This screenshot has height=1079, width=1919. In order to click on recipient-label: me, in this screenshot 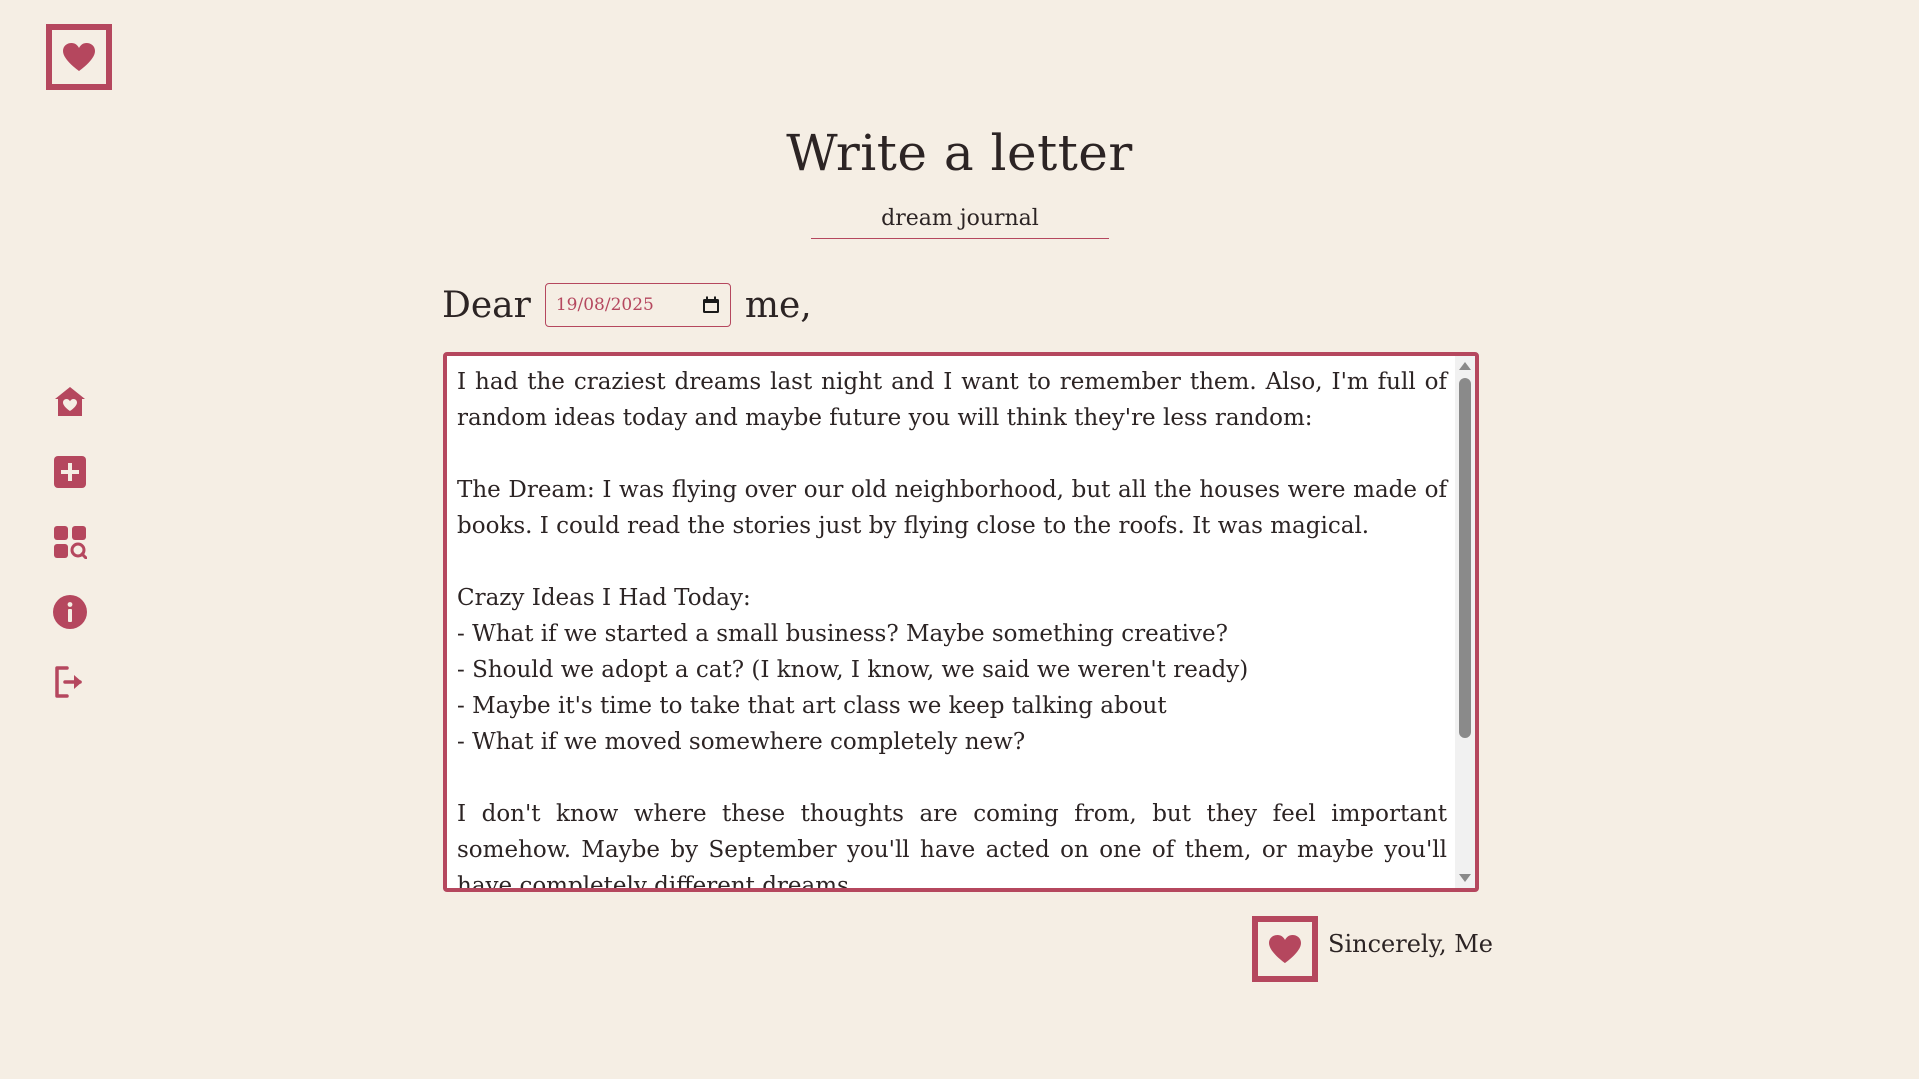, I will do `click(778, 305)`.